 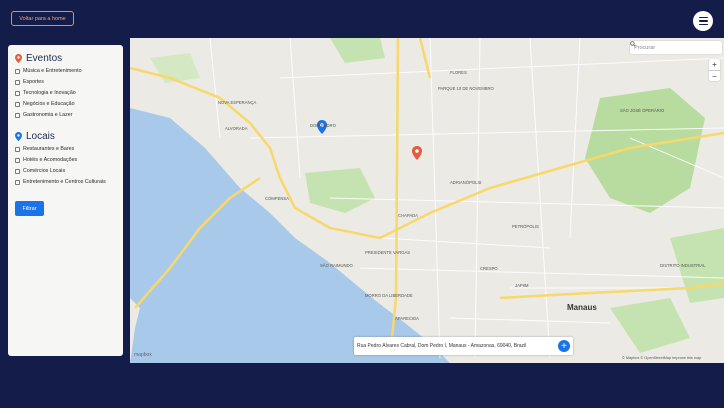 What do you see at coordinates (65, 58) in the screenshot?
I see `events-section-title: Eventos` at bounding box center [65, 58].